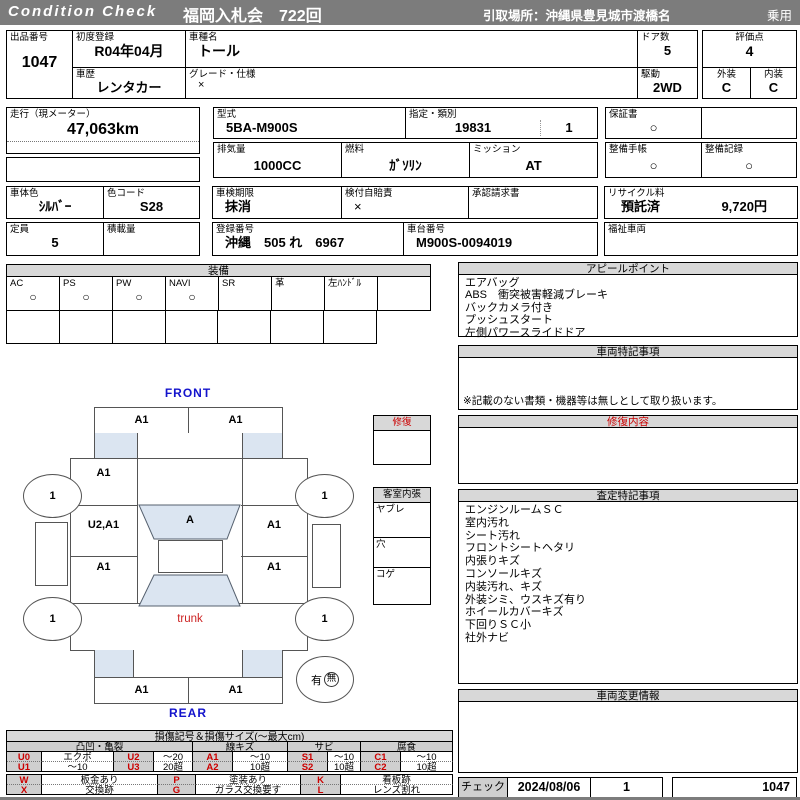 The height and width of the screenshot is (800, 800). I want to click on inspection-value: 抹消, so click(238, 206).